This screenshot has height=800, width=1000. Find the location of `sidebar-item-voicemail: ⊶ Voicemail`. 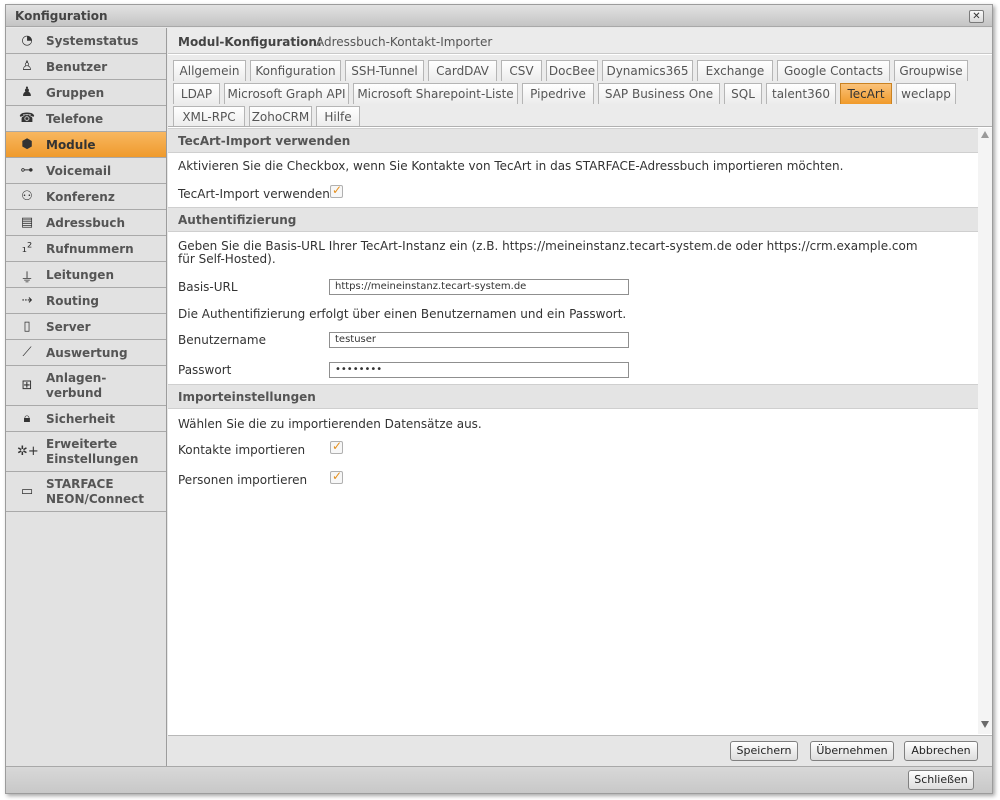

sidebar-item-voicemail: ⊶ Voicemail is located at coordinates (86, 171).